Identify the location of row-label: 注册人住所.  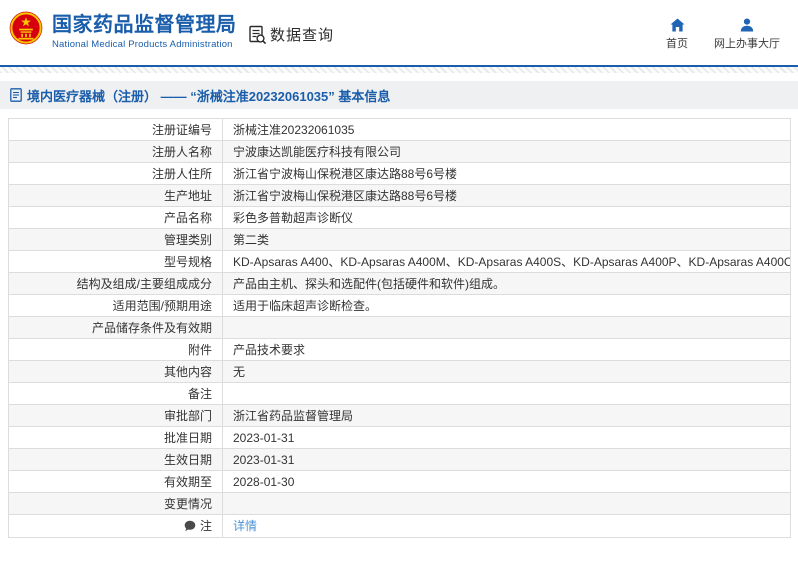
(115, 173).